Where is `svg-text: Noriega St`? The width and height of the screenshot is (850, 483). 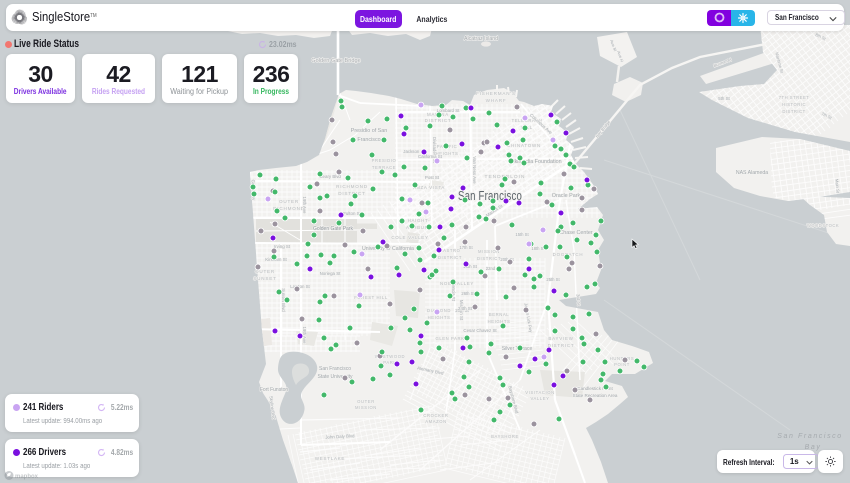
svg-text: Noriega St is located at coordinates (331, 273).